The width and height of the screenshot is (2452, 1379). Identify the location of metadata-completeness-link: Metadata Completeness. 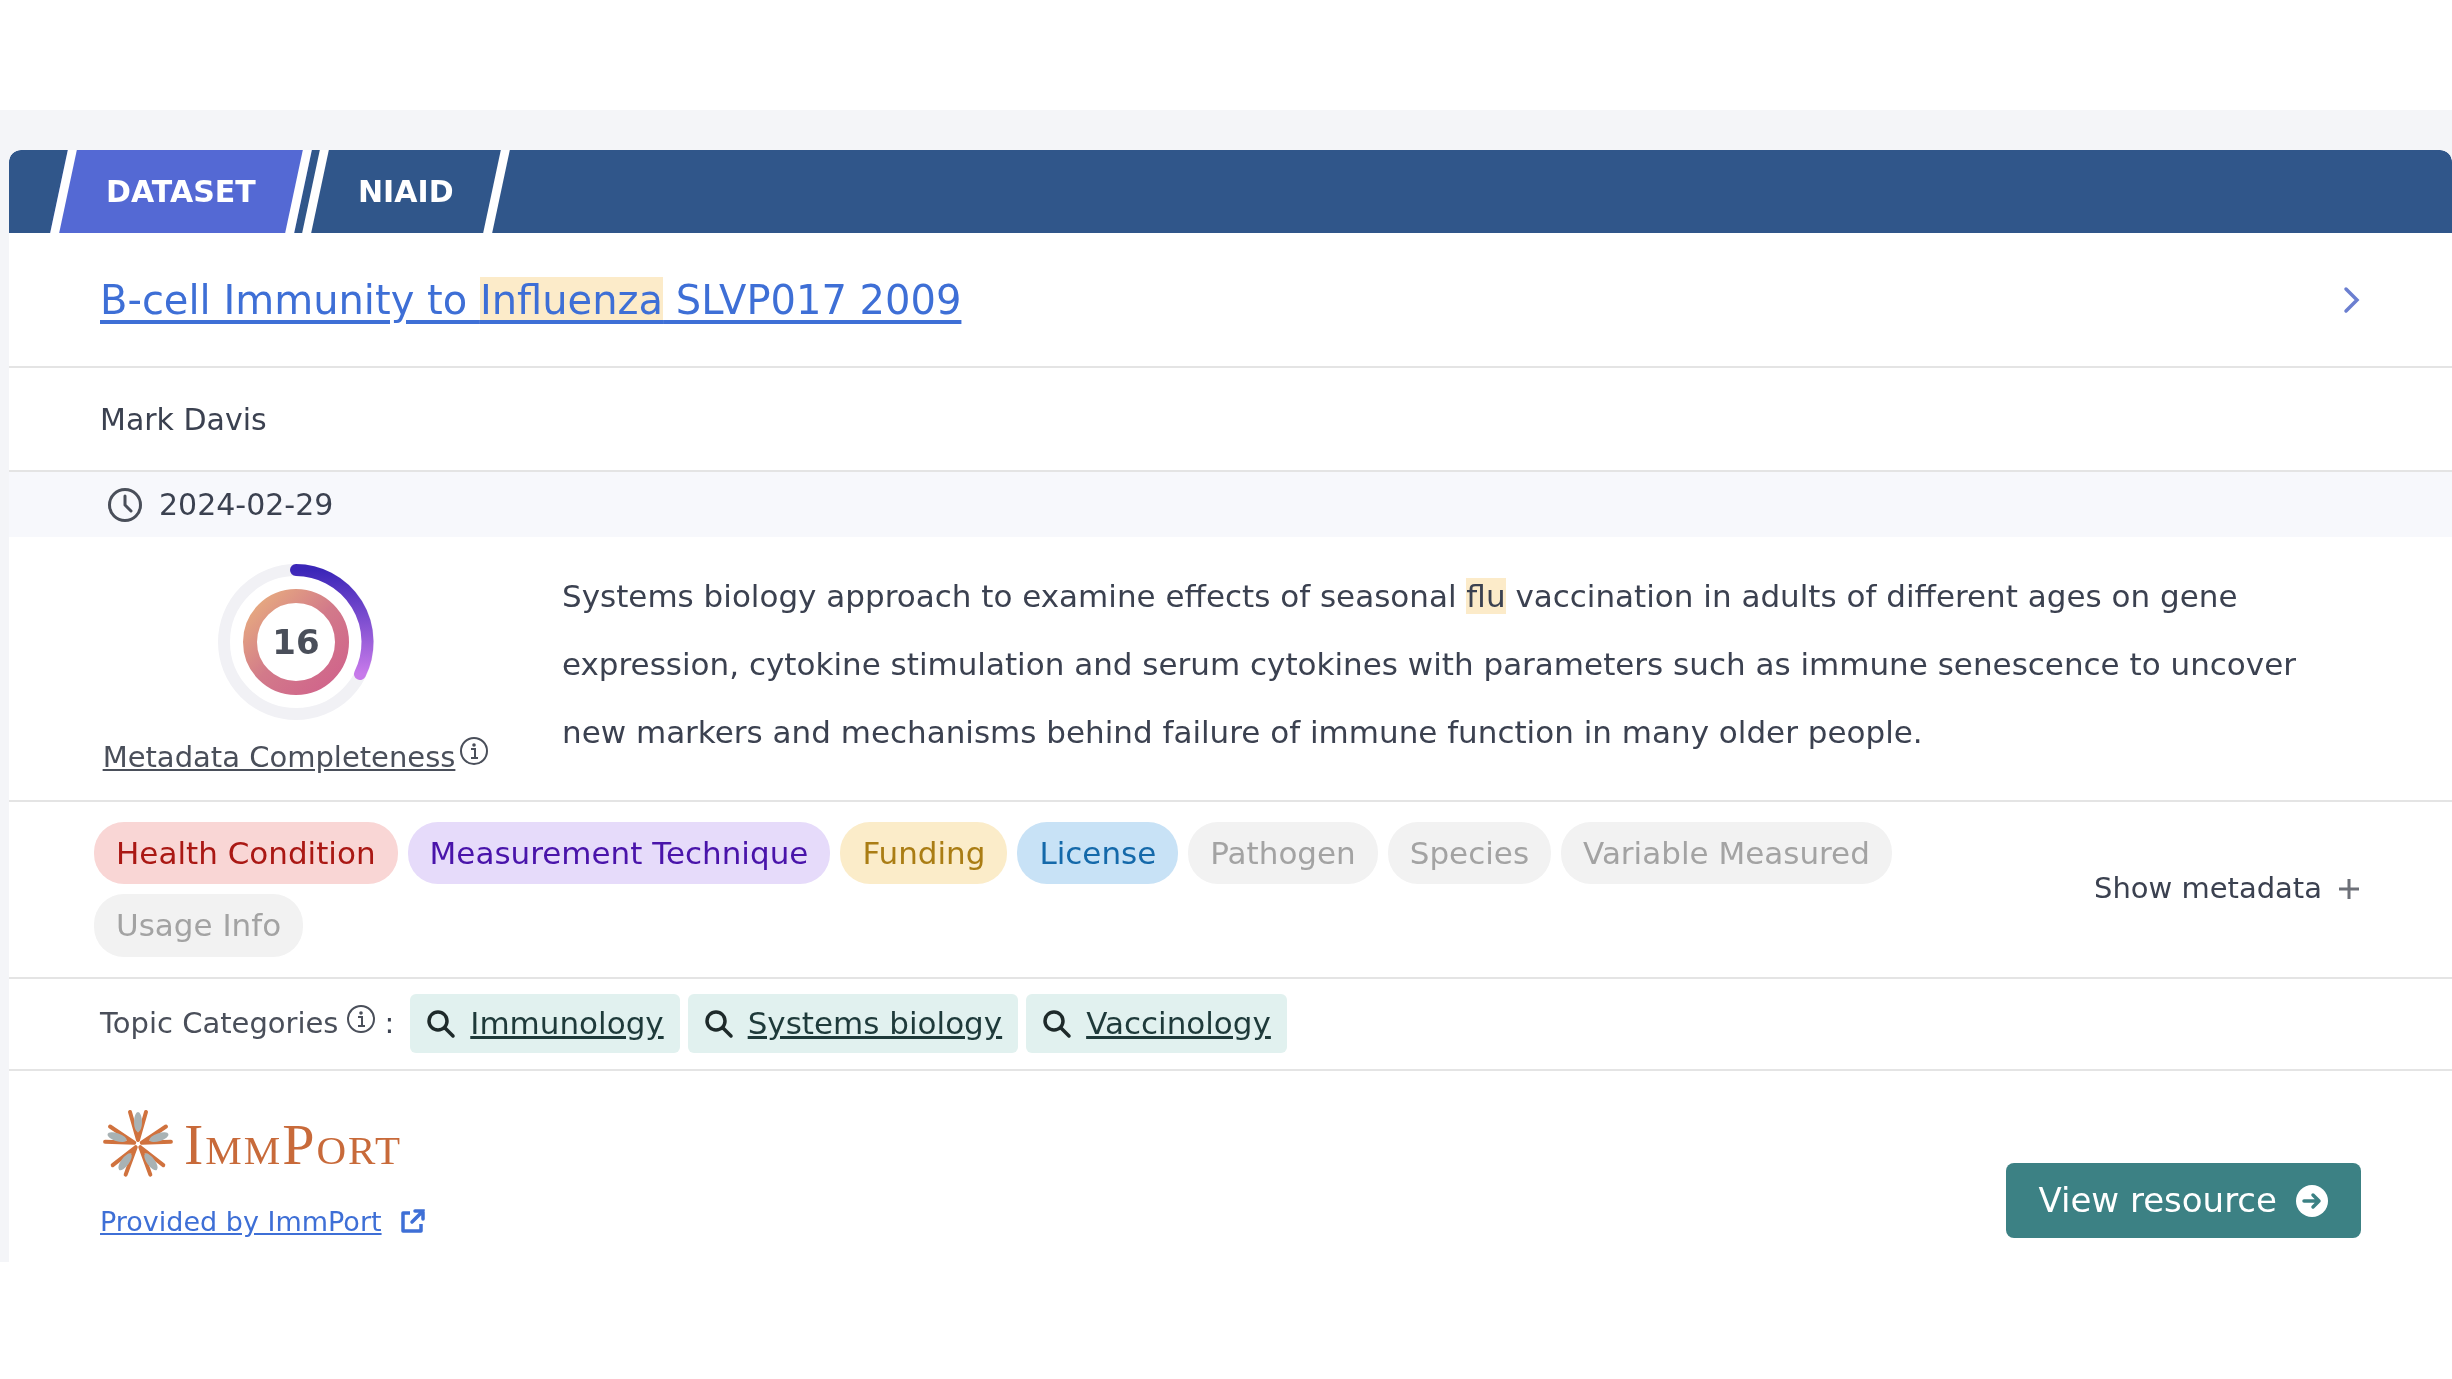
(279, 758).